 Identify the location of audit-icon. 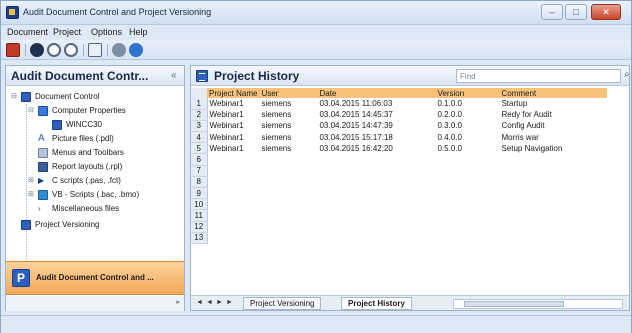
(37, 50).